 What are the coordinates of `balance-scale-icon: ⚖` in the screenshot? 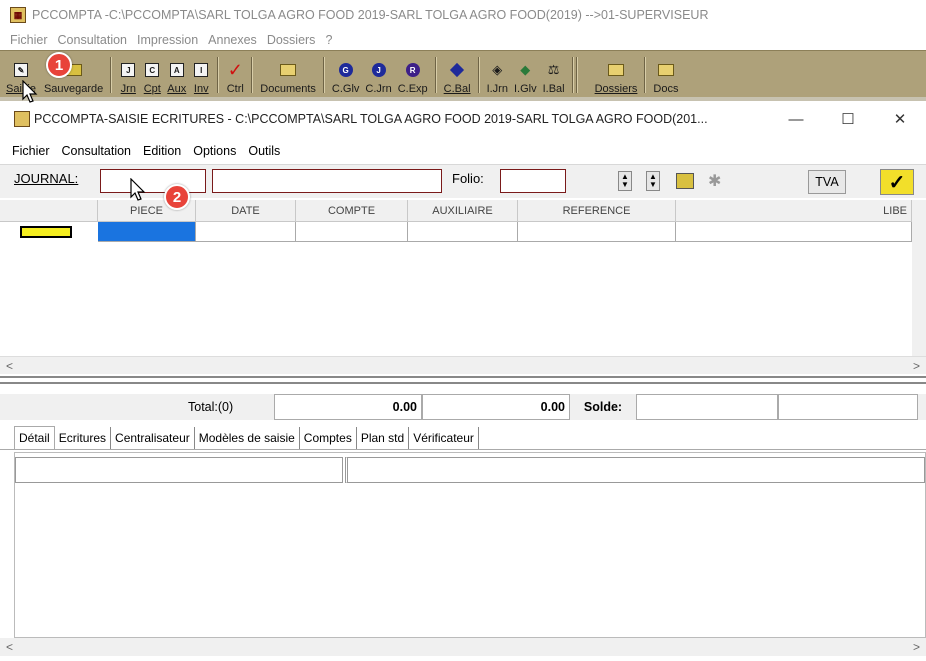 It's located at (553, 69).